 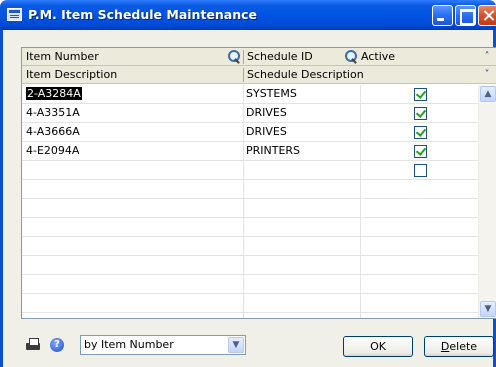 I want to click on schedule-cell: SYSTEMS, so click(x=303, y=94).